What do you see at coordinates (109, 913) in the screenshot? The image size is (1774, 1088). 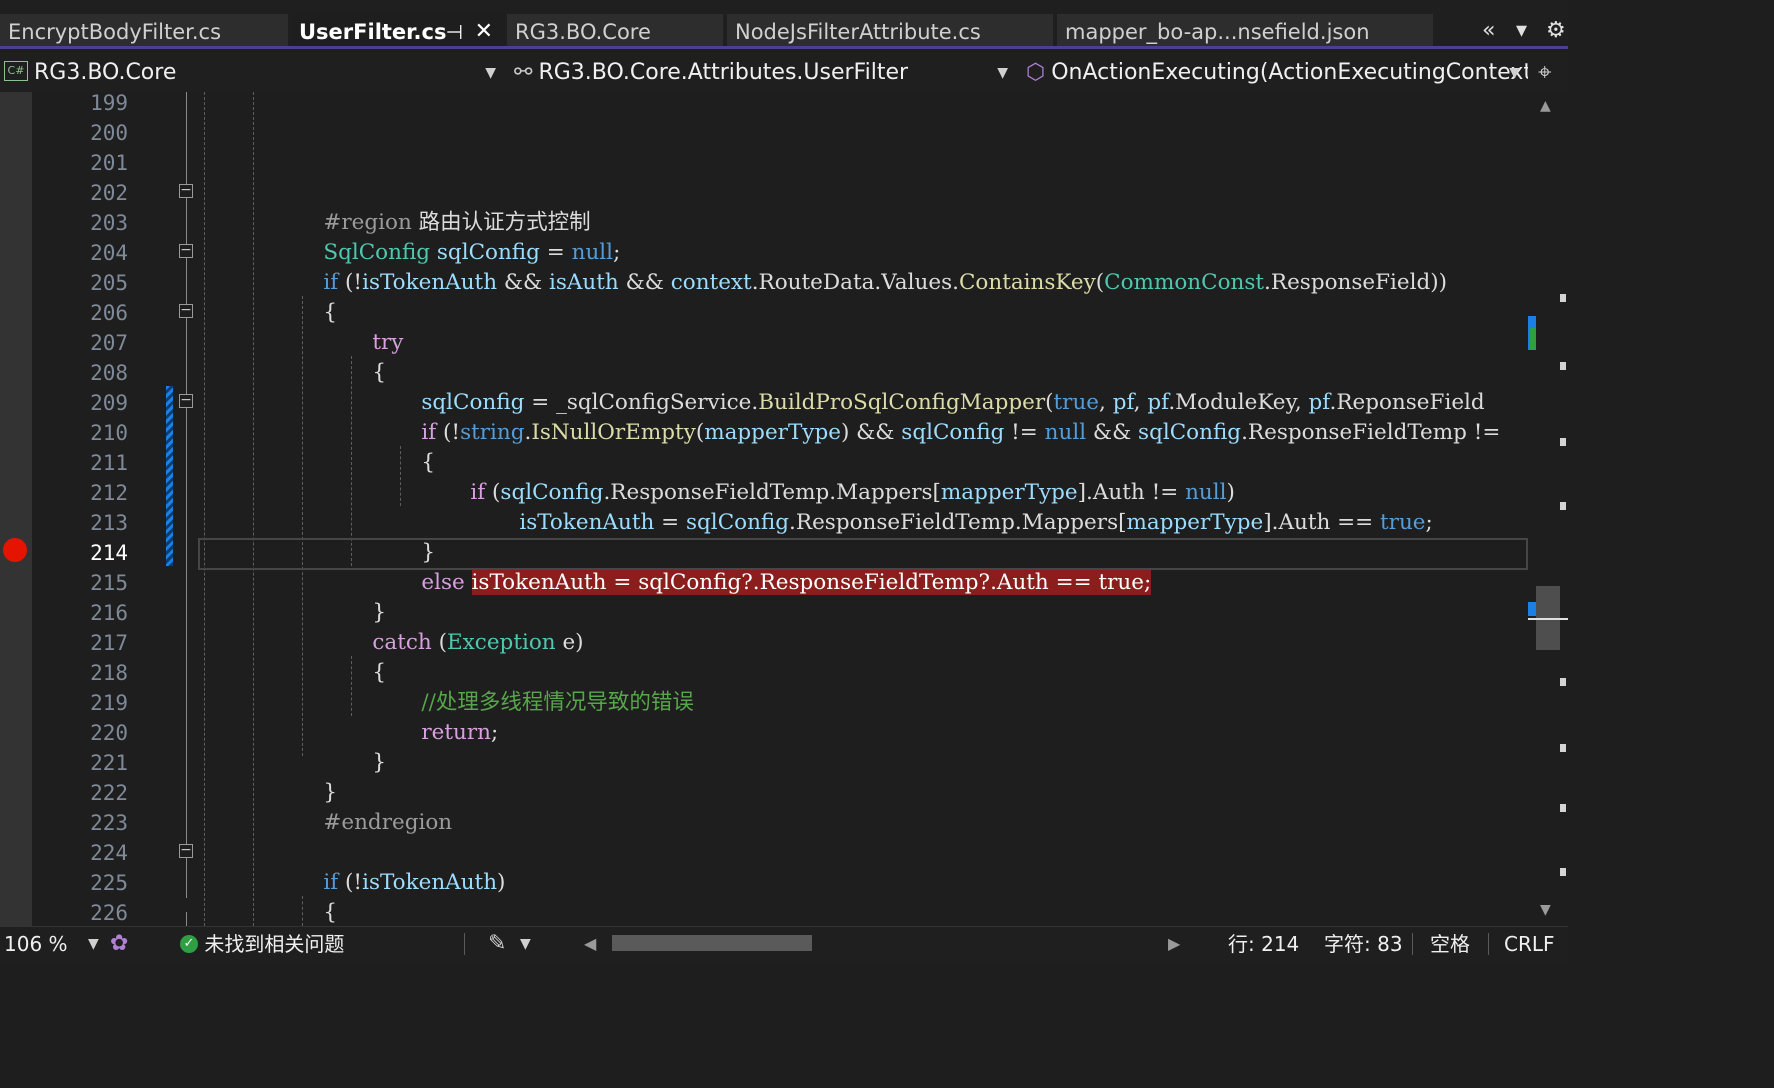 I see `line-number: 226` at bounding box center [109, 913].